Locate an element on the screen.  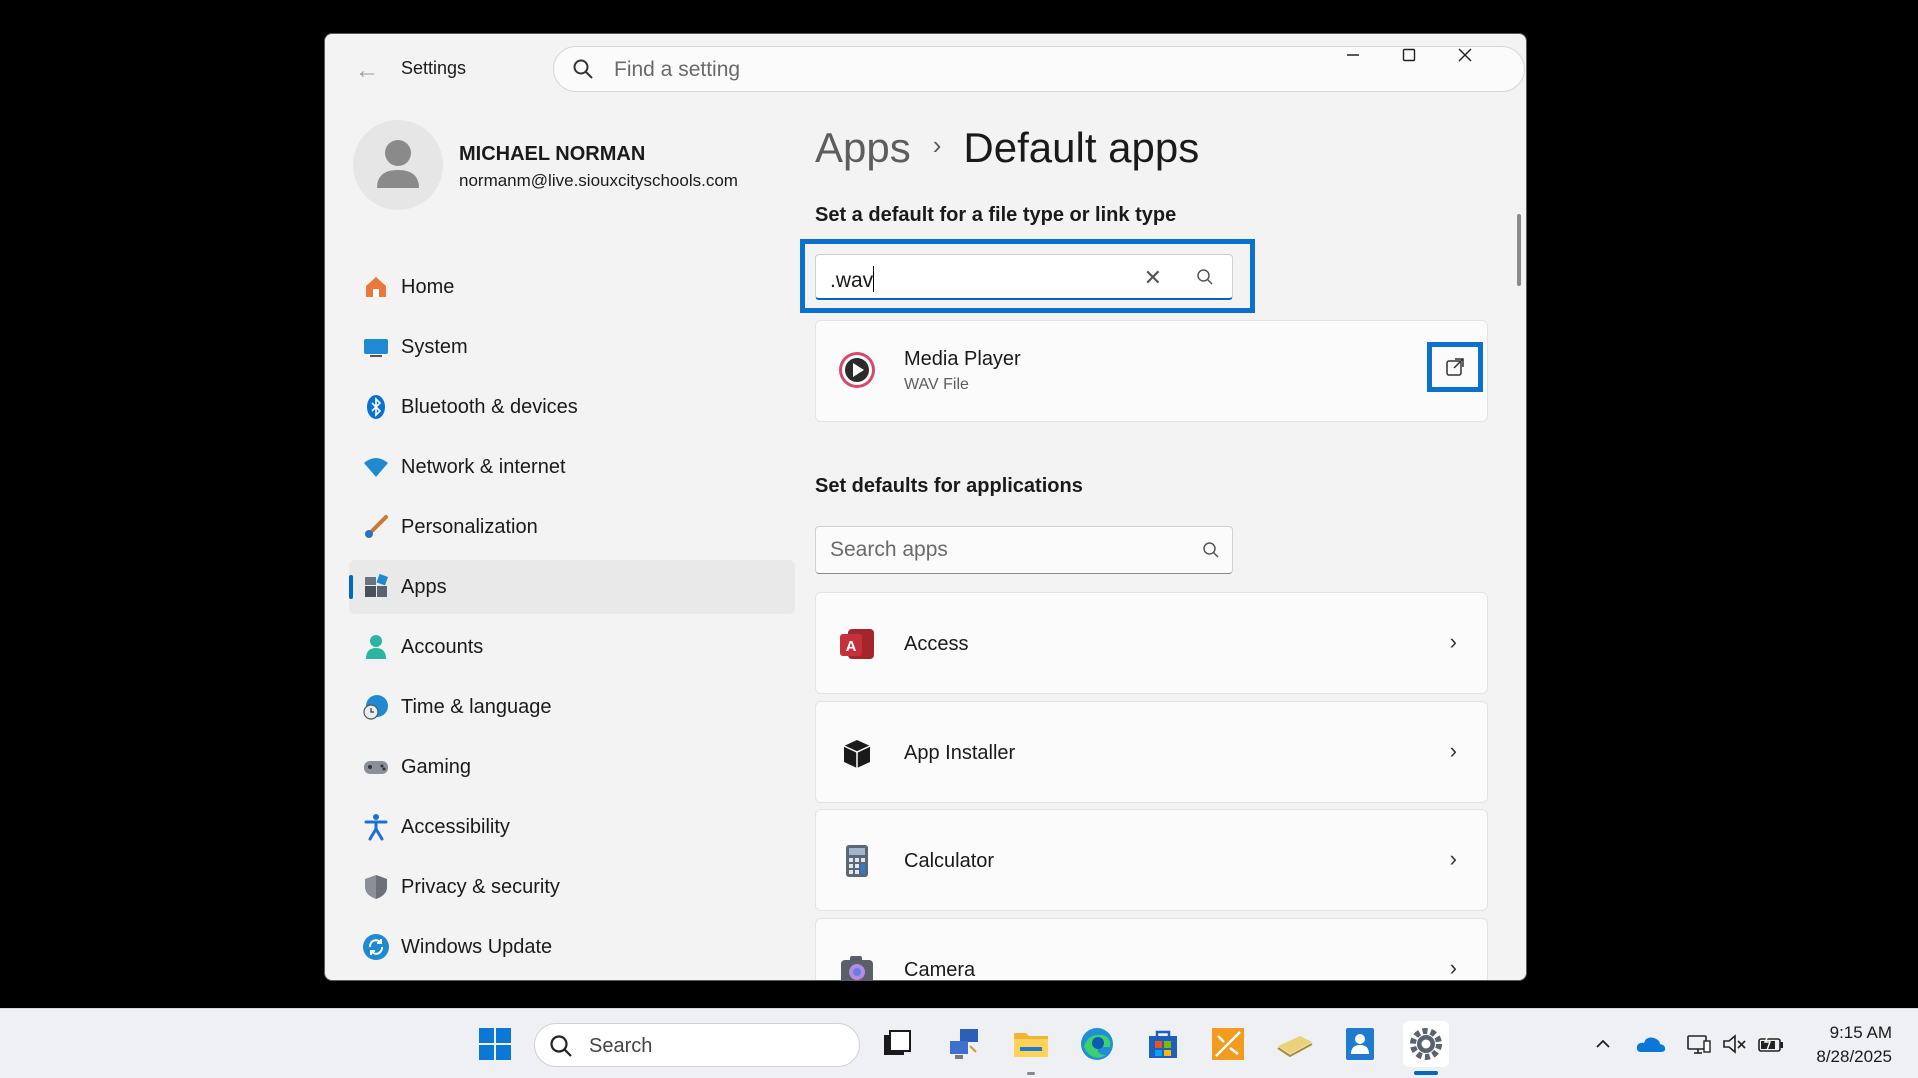
maximize-button is located at coordinates (1409, 55).